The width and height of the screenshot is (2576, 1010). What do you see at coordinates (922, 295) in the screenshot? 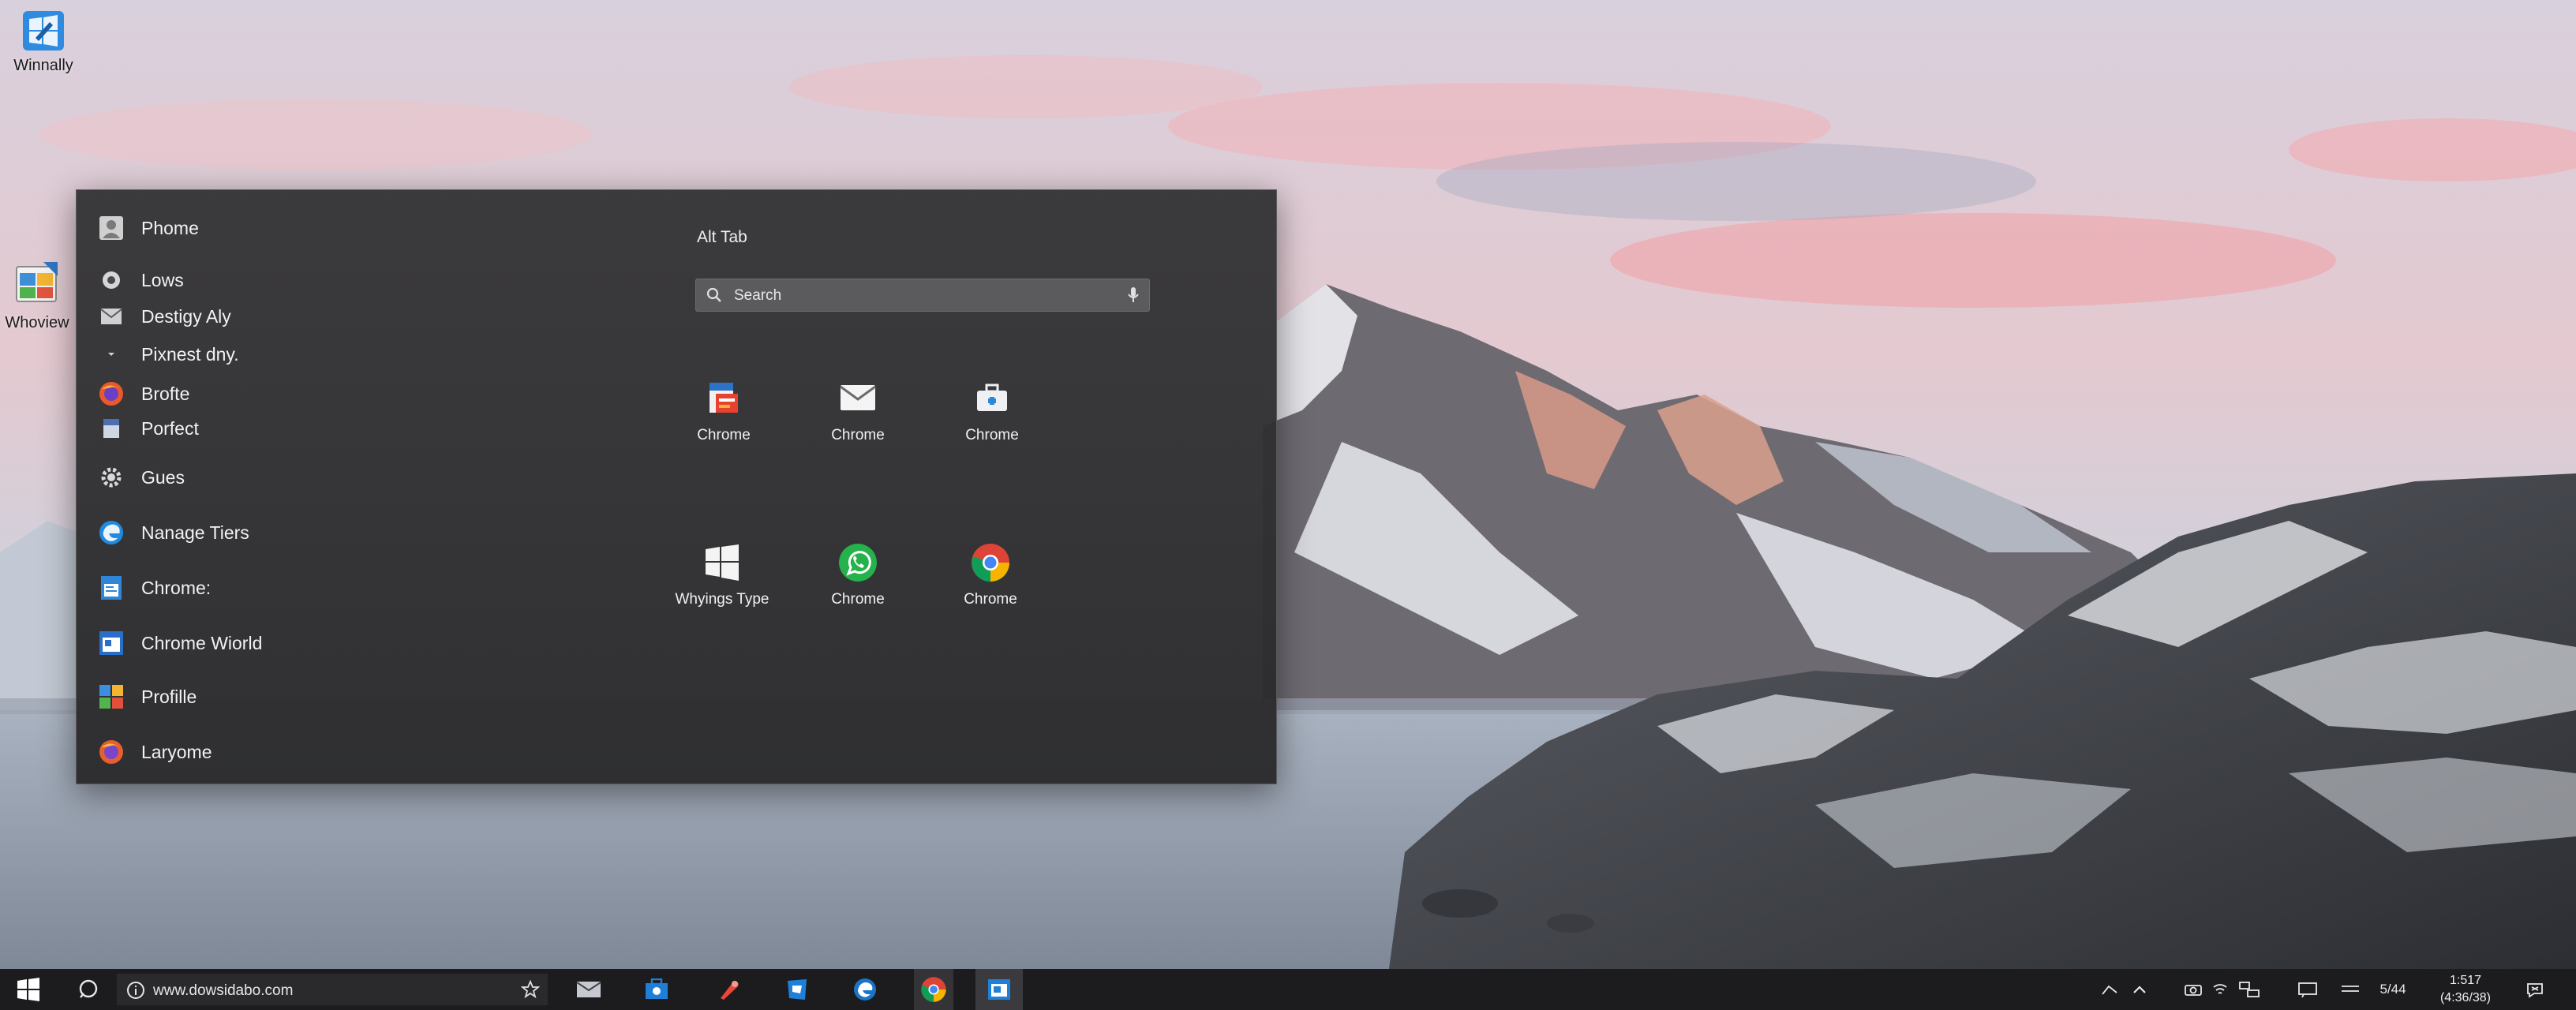
I see `search-input: Search` at bounding box center [922, 295].